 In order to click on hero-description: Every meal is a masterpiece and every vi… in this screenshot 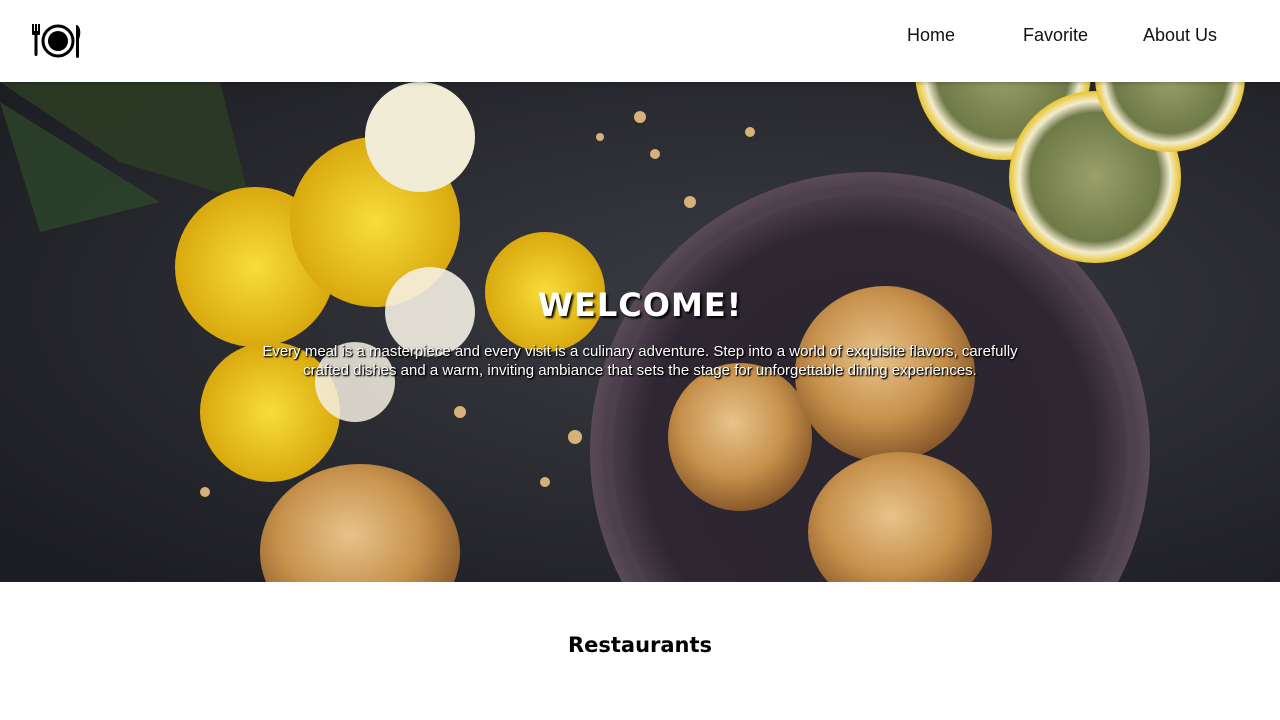, I will do `click(640, 361)`.